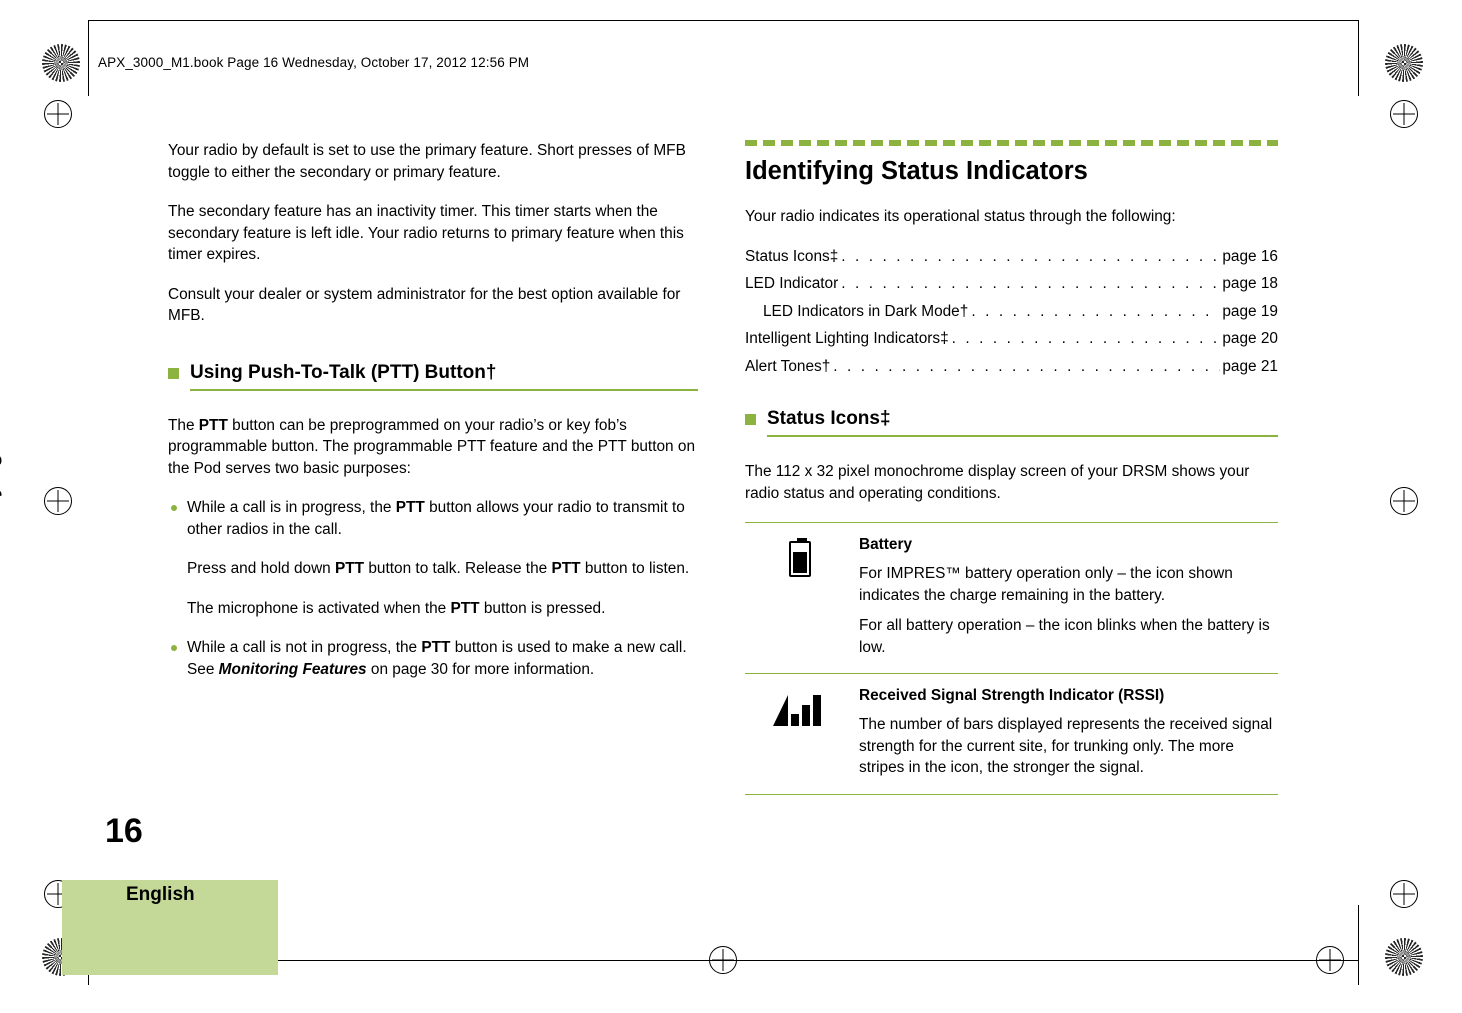 The image size is (1462, 1013). What do you see at coordinates (800, 557) in the screenshot?
I see `battery-icon` at bounding box center [800, 557].